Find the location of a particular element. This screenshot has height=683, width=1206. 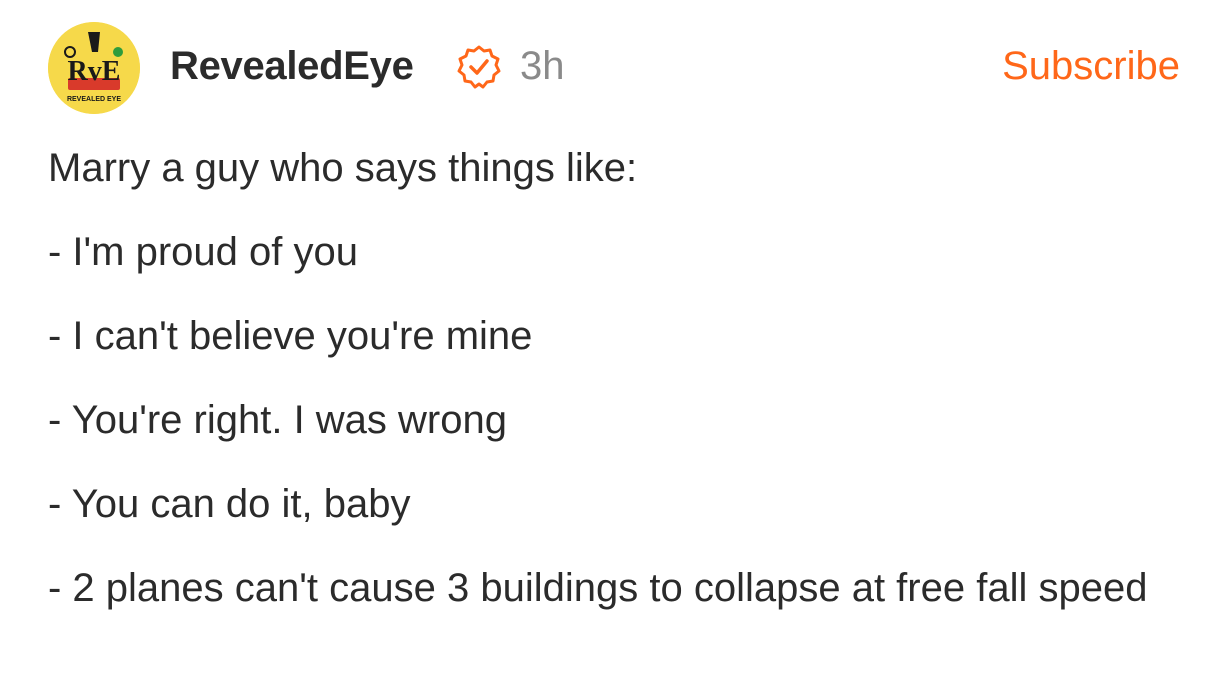

avatar-logo: RvE REVEALED EYE is located at coordinates (94, 68).